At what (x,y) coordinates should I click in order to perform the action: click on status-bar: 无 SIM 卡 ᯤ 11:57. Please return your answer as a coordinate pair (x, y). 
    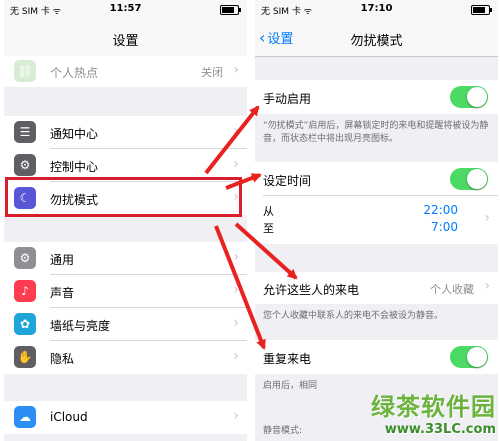
    Looking at the image, I should click on (125, 10).